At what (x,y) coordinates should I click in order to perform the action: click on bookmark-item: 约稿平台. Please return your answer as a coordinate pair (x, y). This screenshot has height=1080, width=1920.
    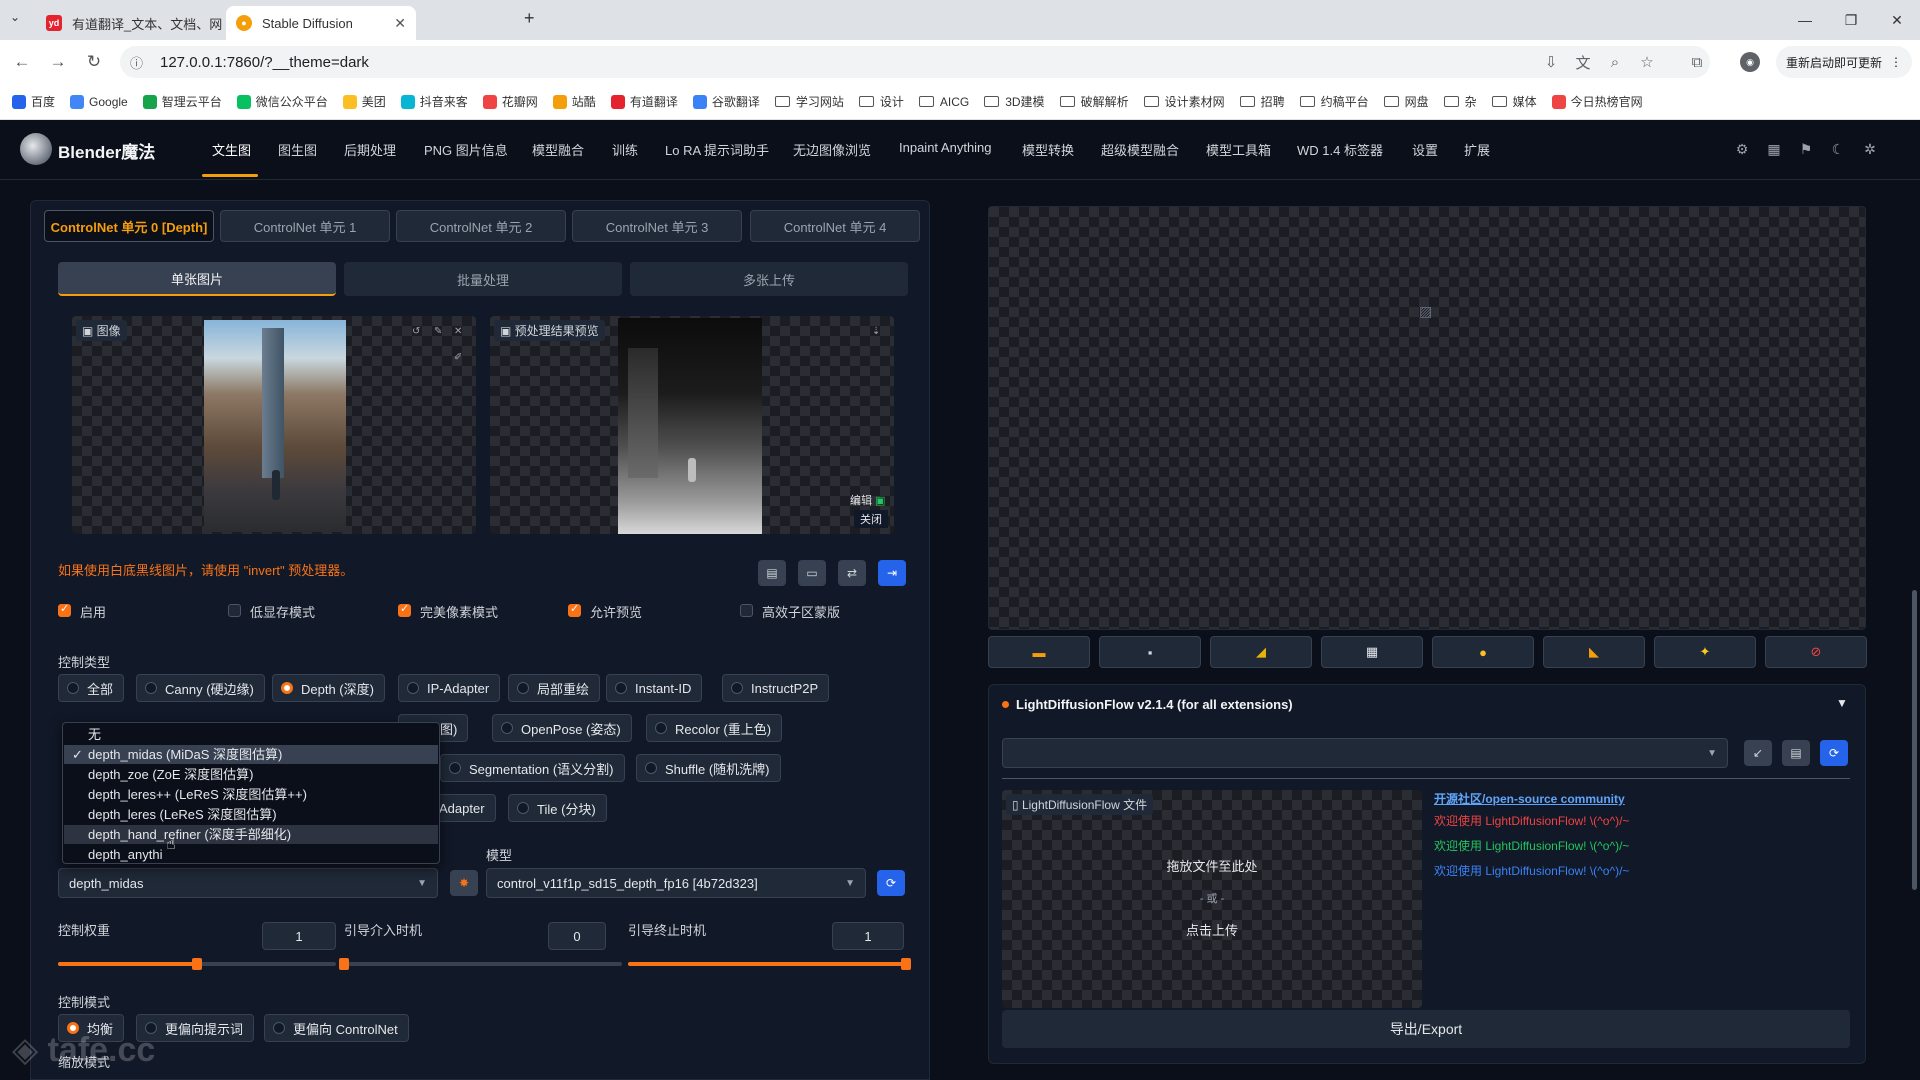
    Looking at the image, I should click on (1334, 101).